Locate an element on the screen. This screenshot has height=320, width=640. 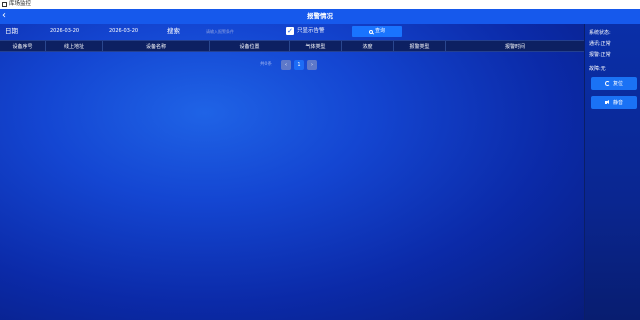
only-alarm-label: 只显示告警 is located at coordinates (311, 31).